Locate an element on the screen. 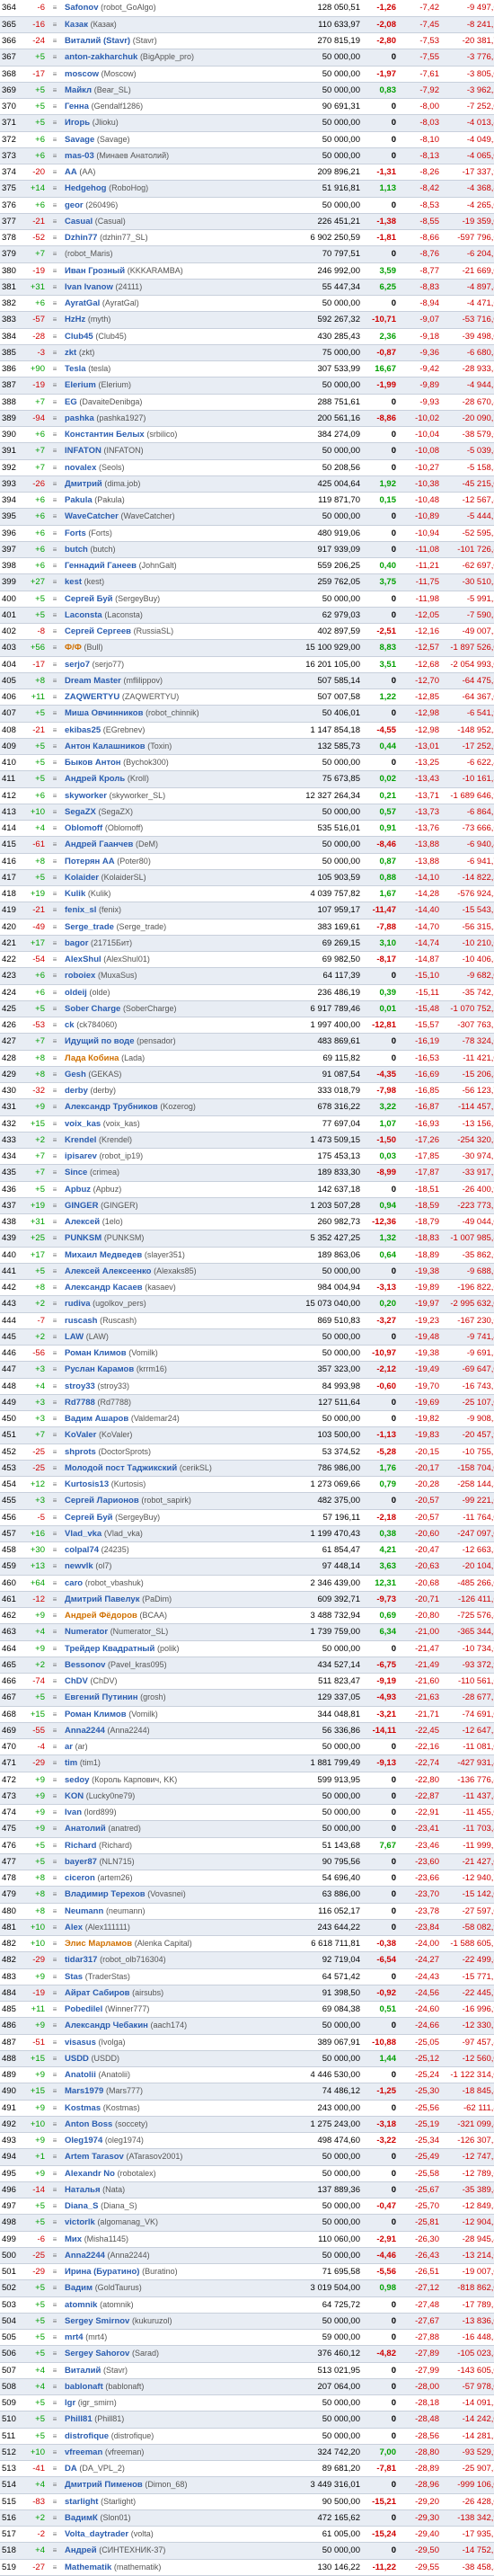 Image resolution: width=494 pixels, height=2576 pixels. participant-name-link: caro is located at coordinates (74, 1583).